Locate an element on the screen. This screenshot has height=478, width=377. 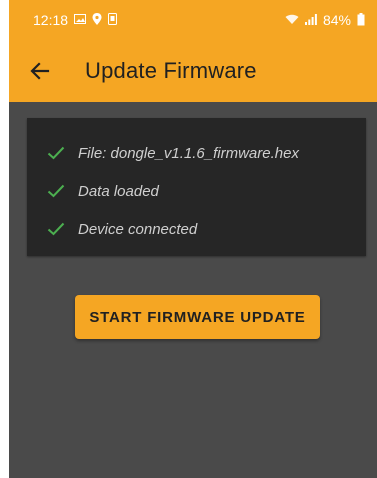
status-left: 12:18 is located at coordinates (75, 20).